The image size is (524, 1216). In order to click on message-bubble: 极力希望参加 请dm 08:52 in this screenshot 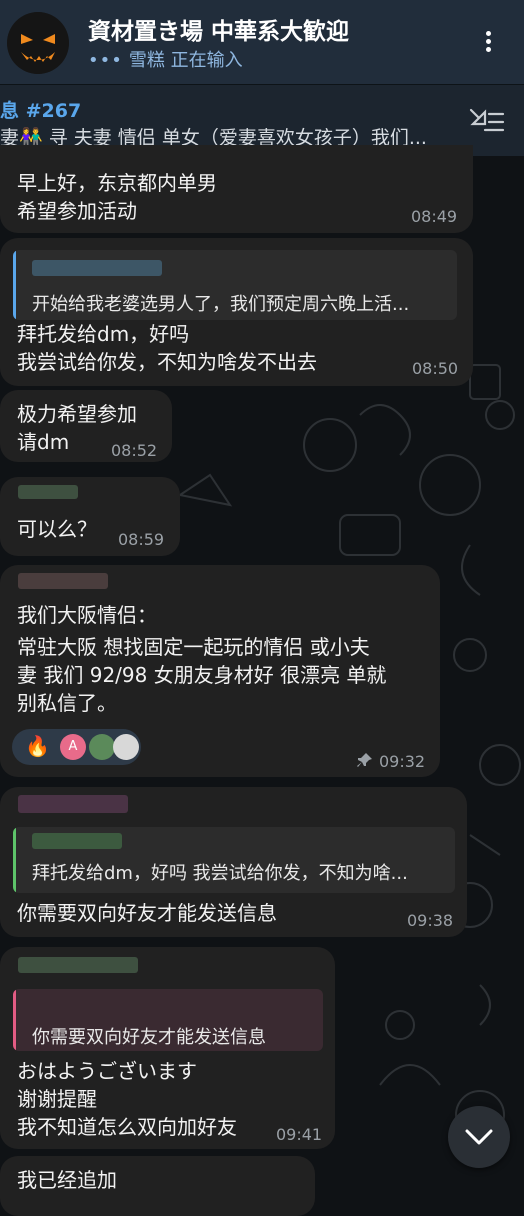, I will do `click(86, 426)`.